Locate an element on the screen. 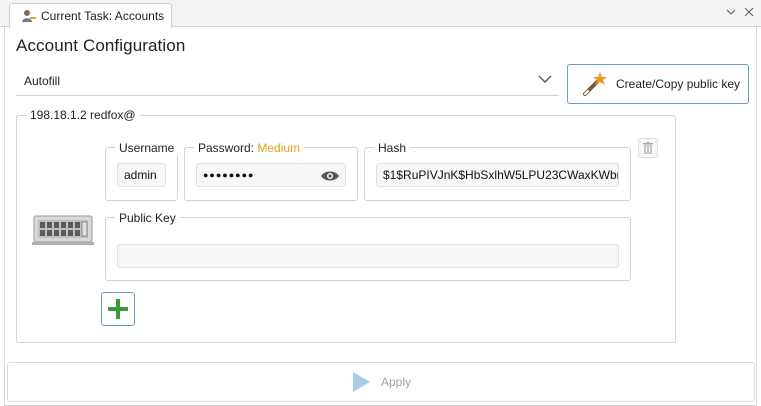 This screenshot has height=406, width=761. trash-icon is located at coordinates (648, 148).